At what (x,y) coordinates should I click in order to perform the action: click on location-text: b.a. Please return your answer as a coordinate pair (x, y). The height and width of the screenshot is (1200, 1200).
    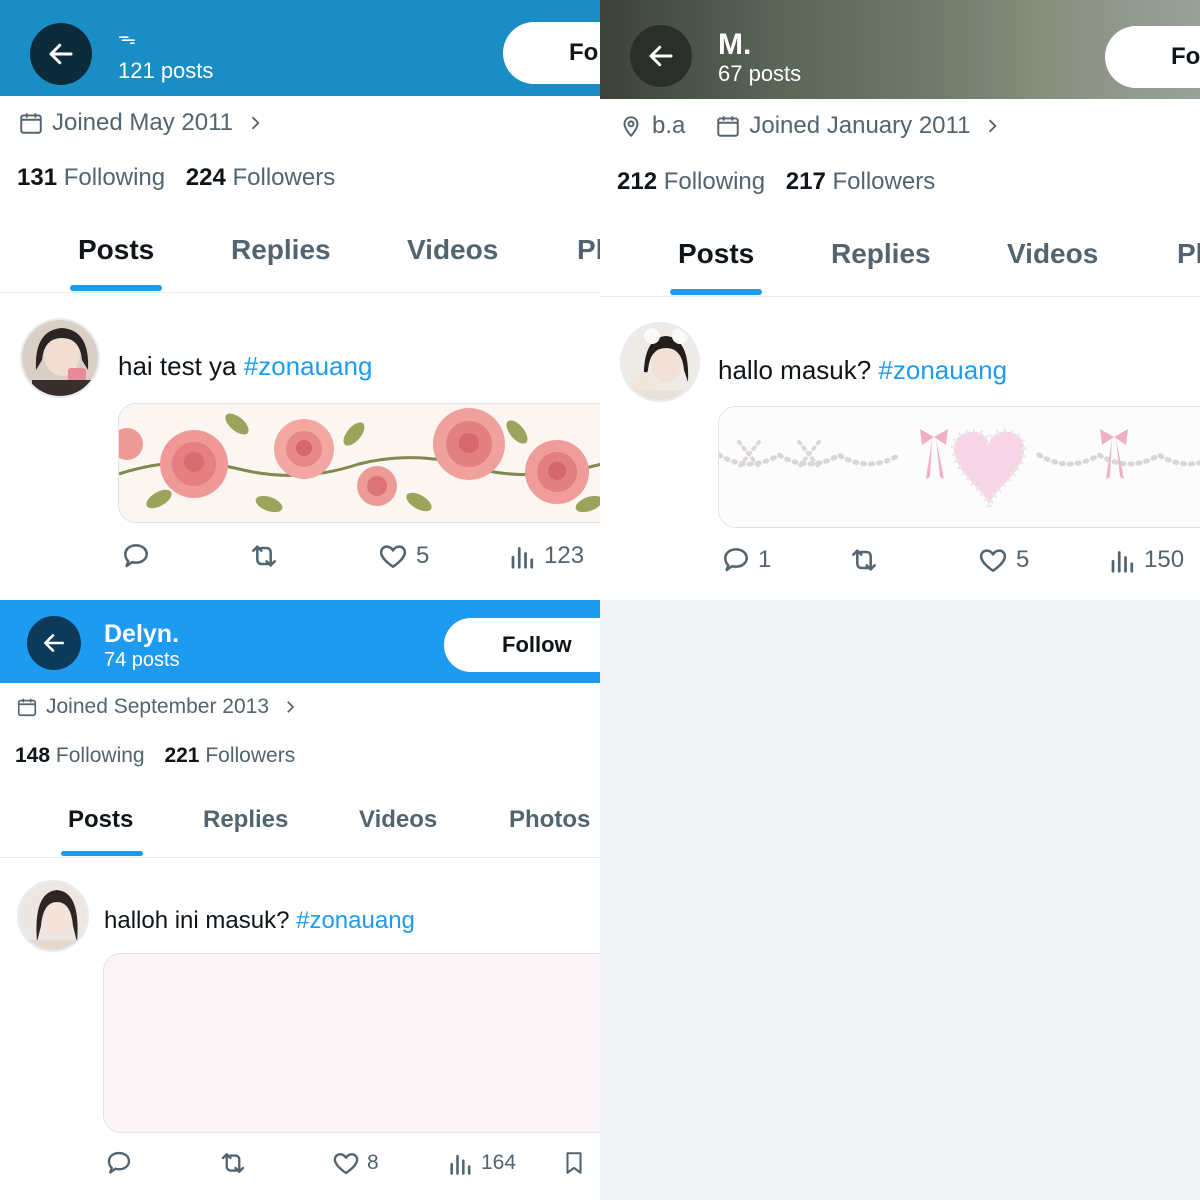
    Looking at the image, I should click on (669, 125).